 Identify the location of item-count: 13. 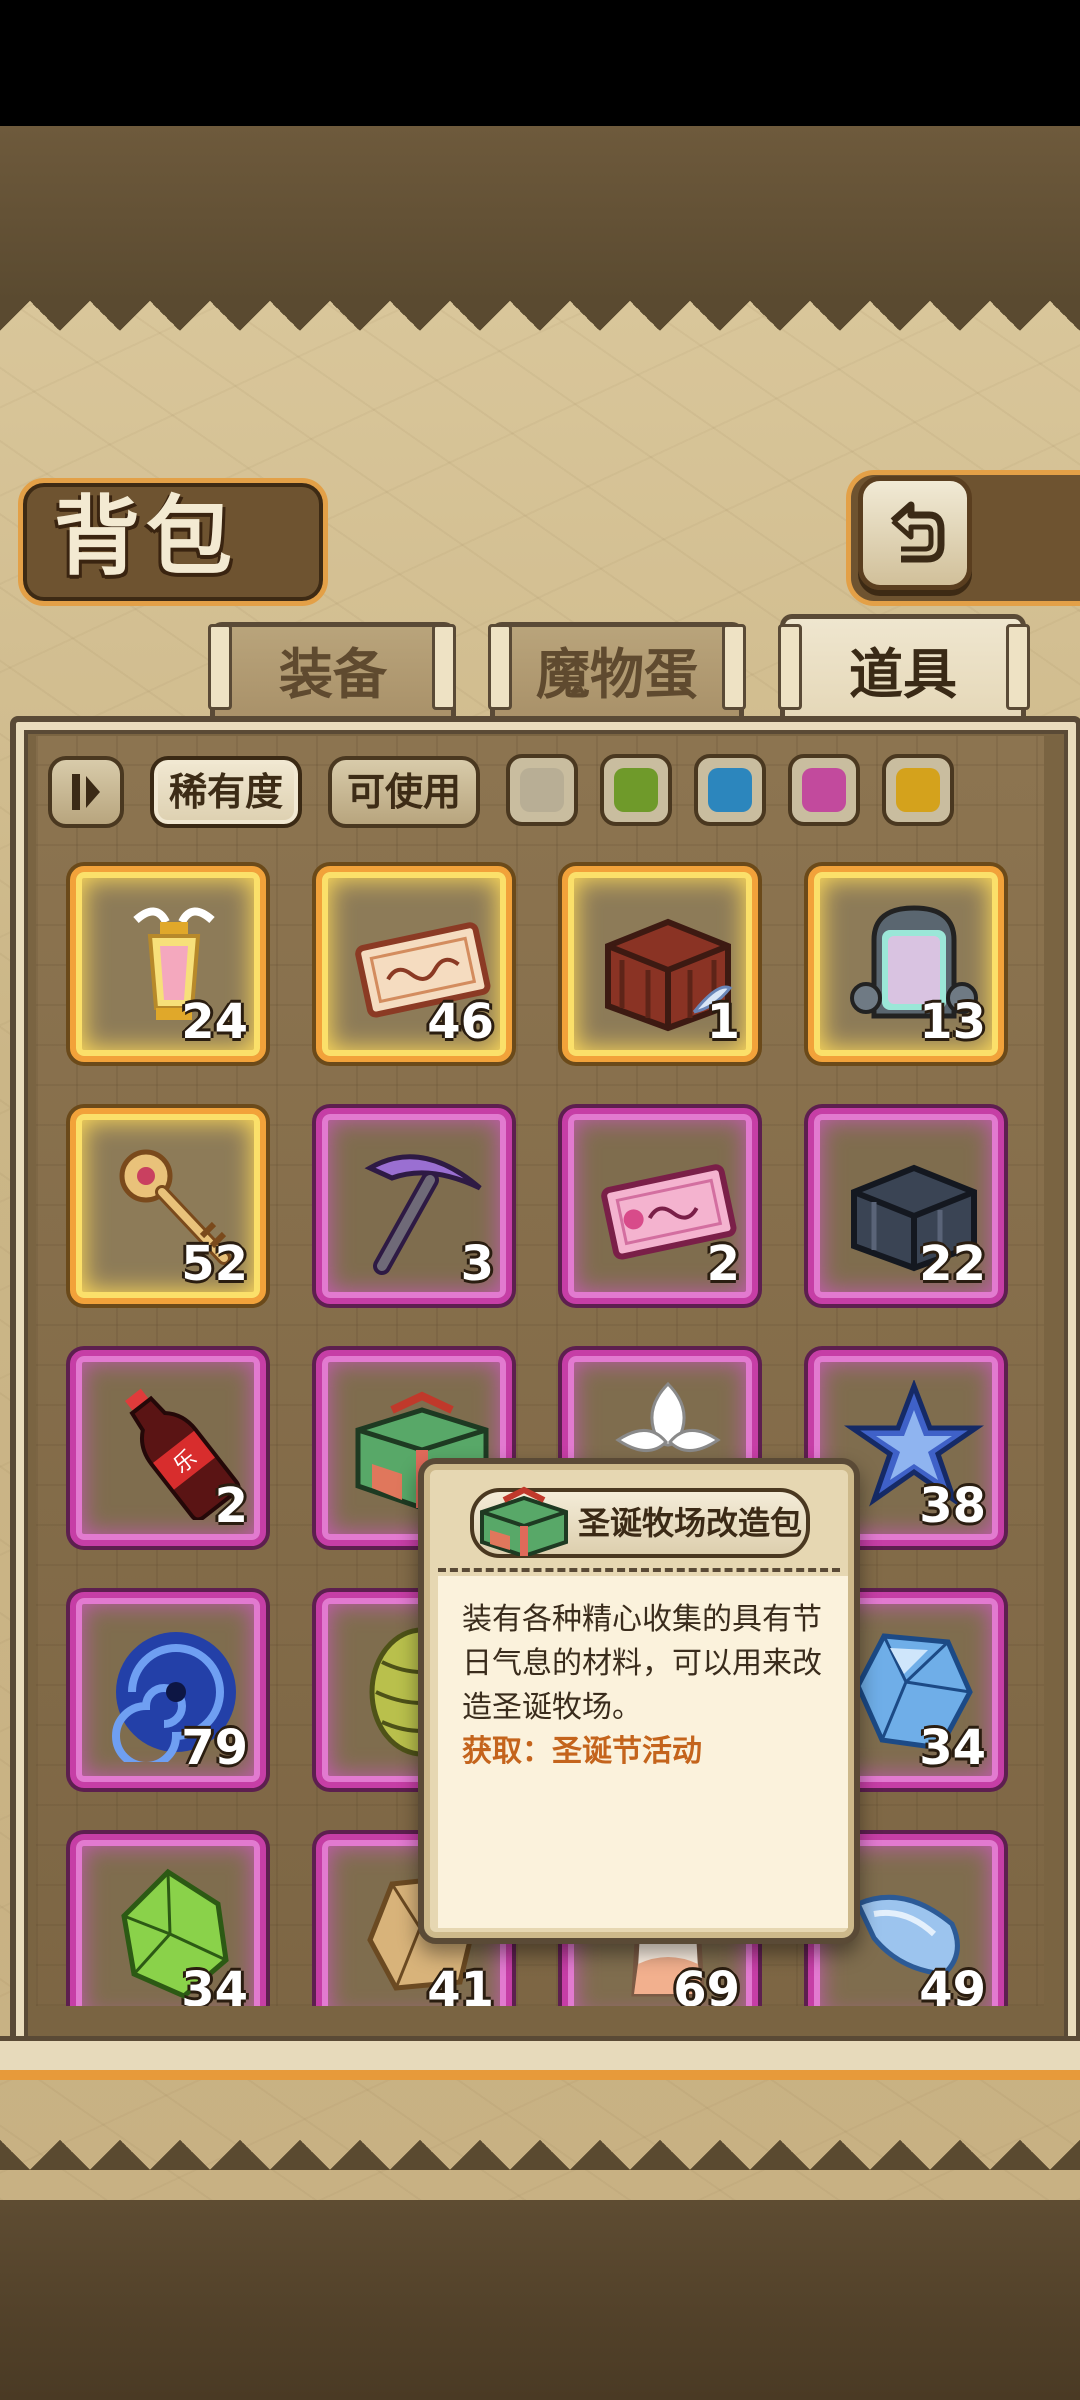
(952, 1022).